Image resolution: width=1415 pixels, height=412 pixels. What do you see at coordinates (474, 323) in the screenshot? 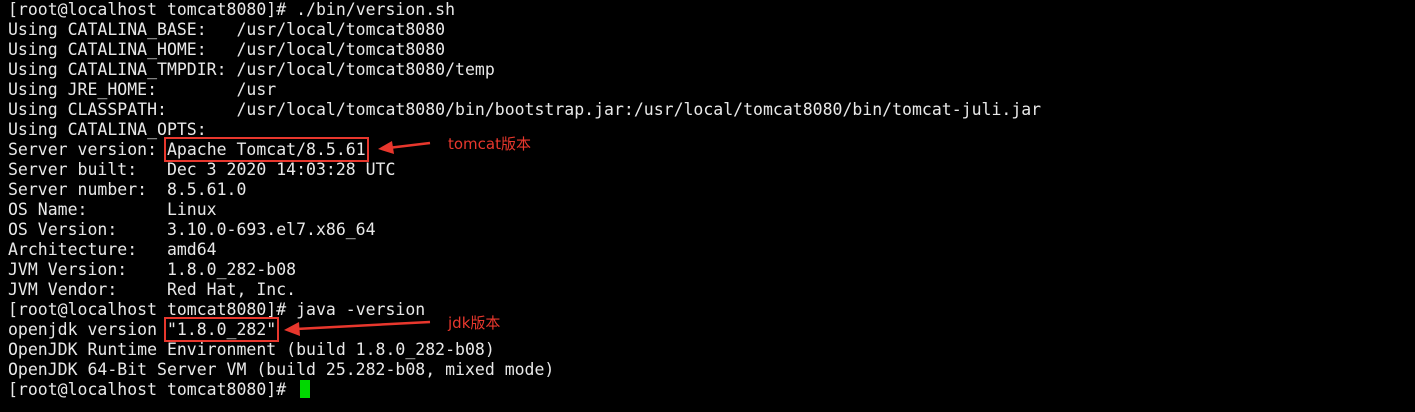
I see `jdk-version-annotation: jdk版本` at bounding box center [474, 323].